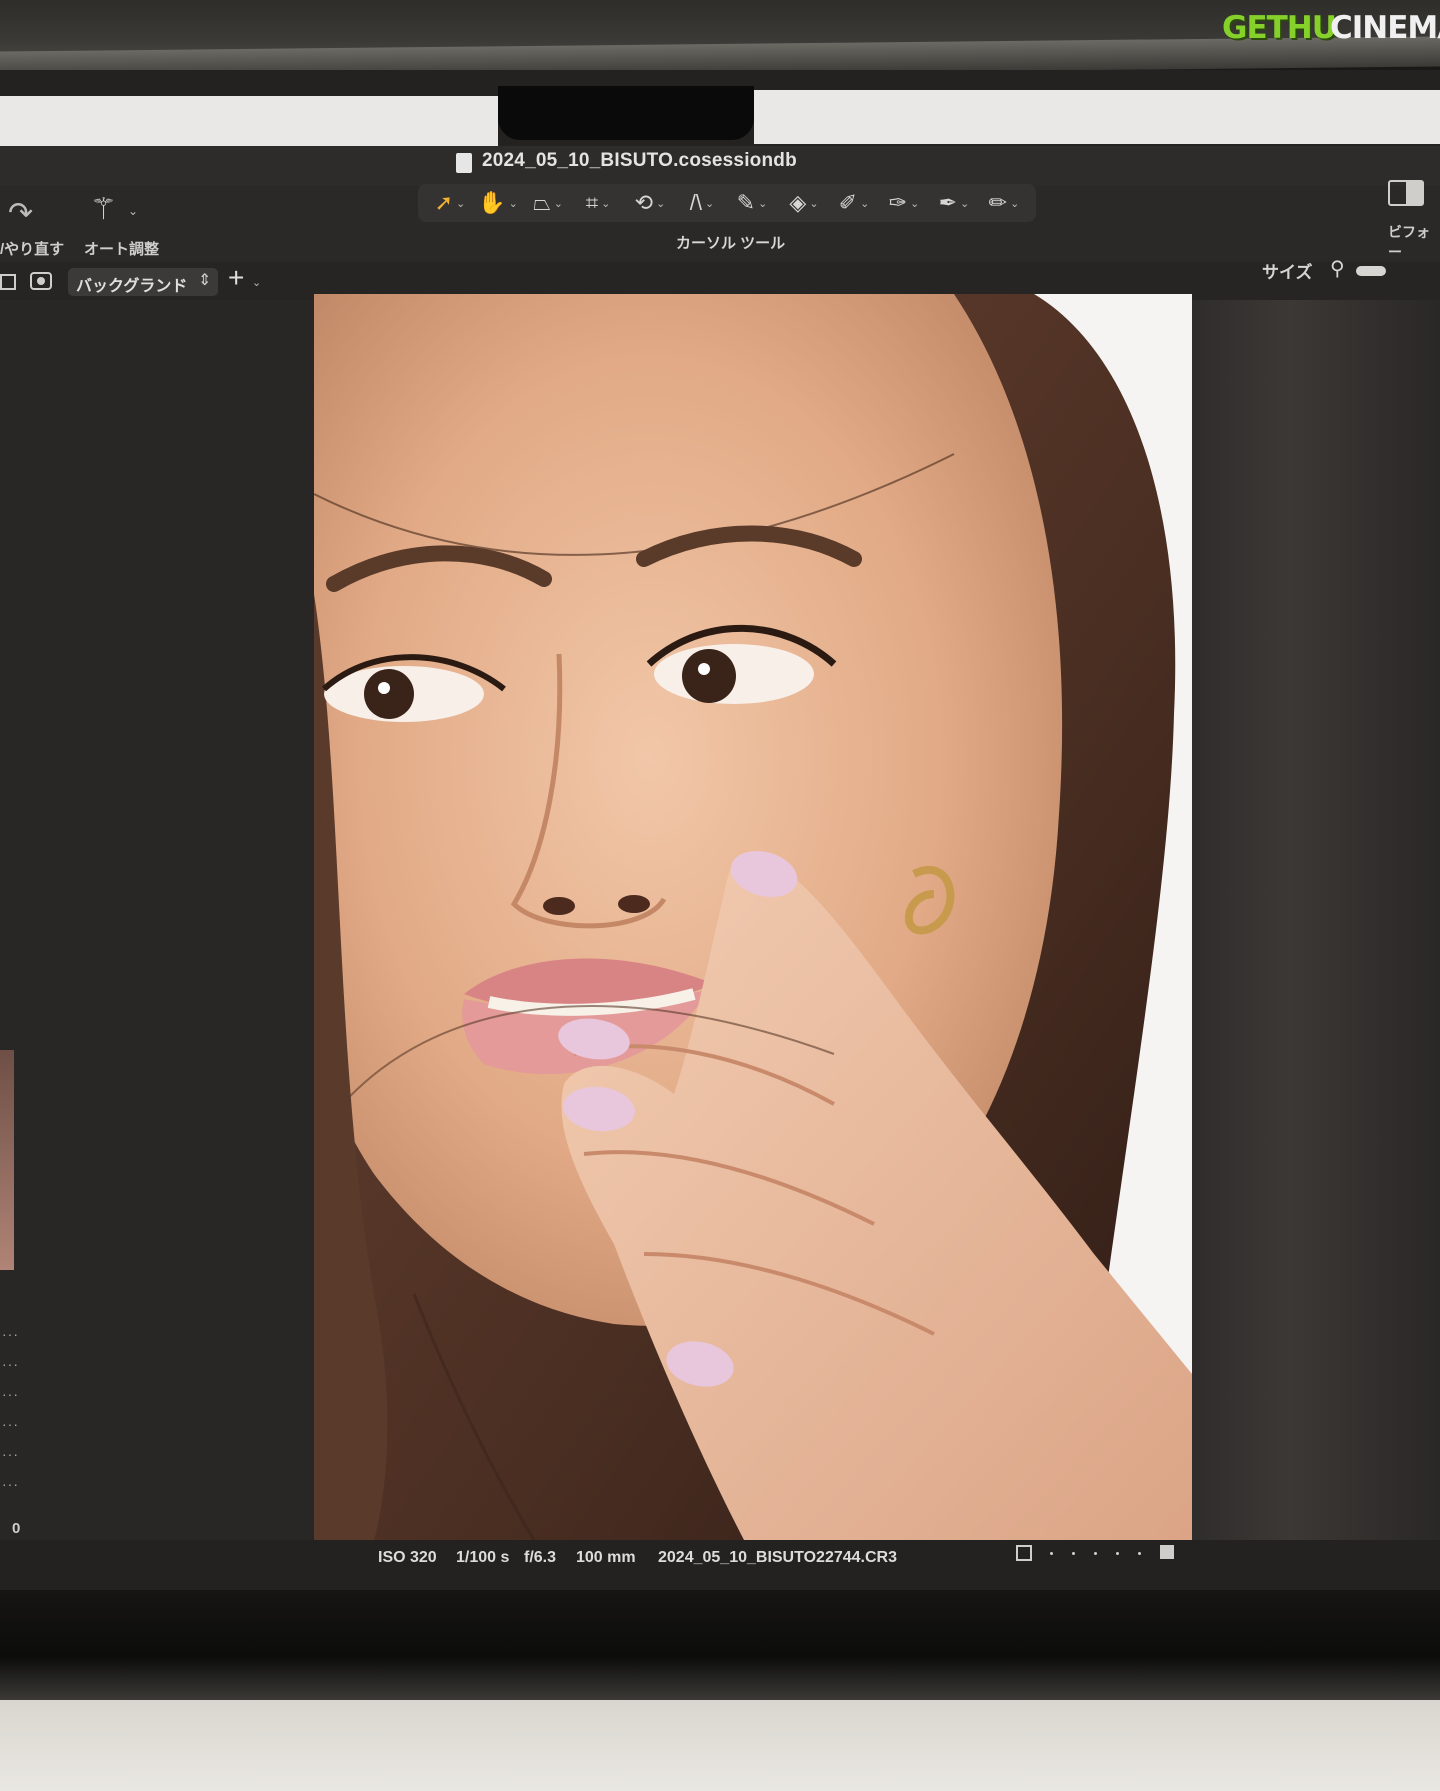 The image size is (1440, 1791). What do you see at coordinates (904, 203) in the screenshot?
I see `picker-tool-icon: ✑ ⌄` at bounding box center [904, 203].